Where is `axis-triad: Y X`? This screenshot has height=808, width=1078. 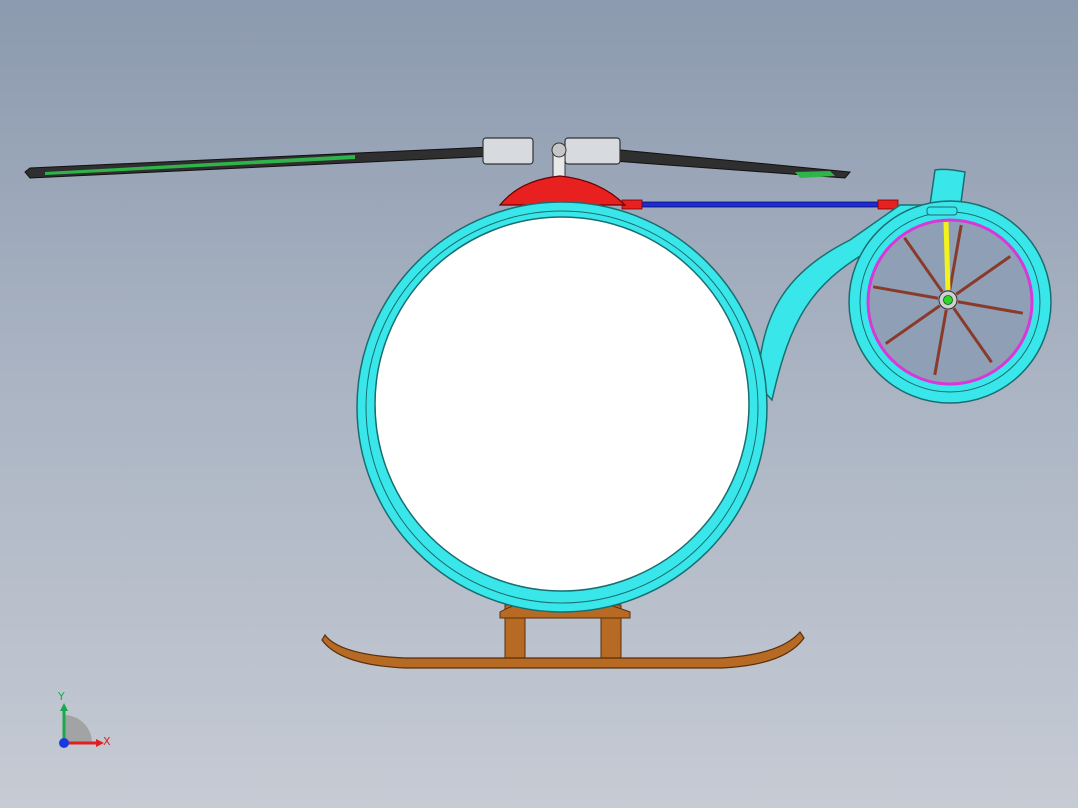 axis-triad: Y X is located at coordinates (84, 719).